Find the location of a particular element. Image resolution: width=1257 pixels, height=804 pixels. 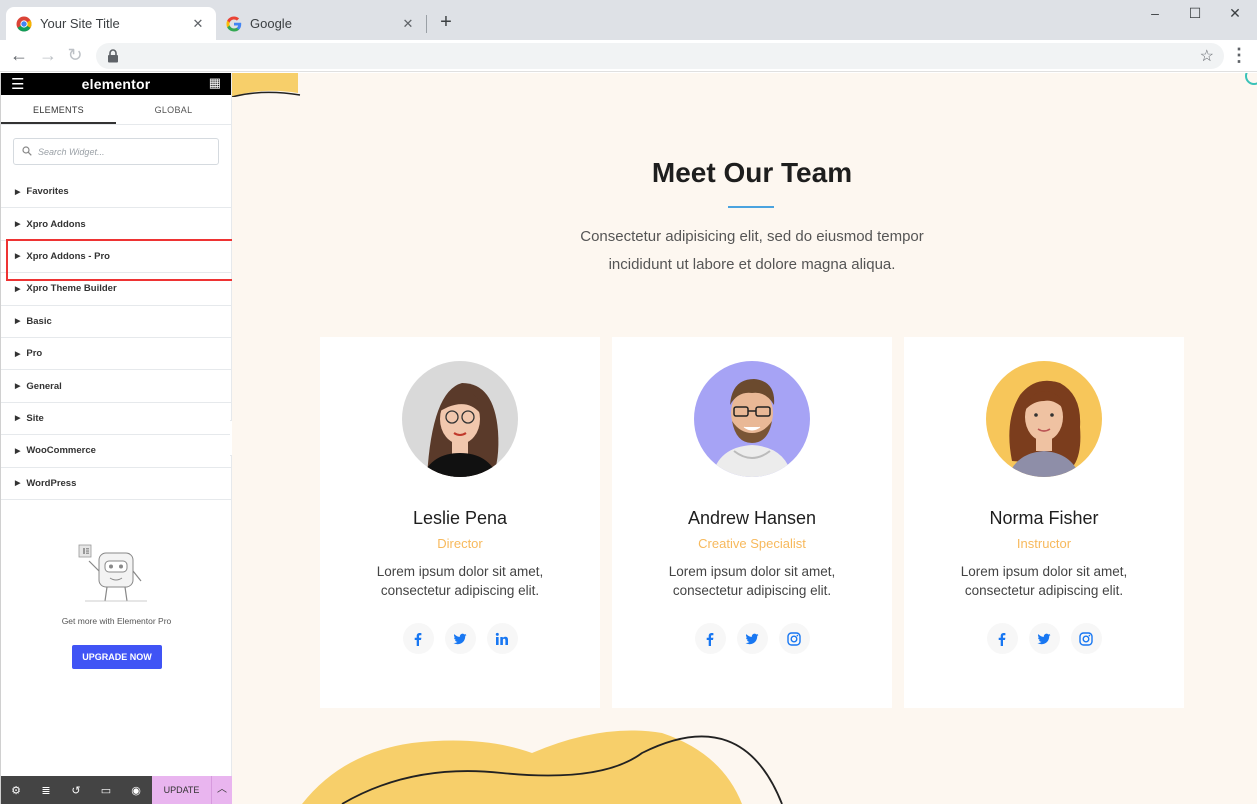

tab-google: Google ✕ is located at coordinates (321, 23).